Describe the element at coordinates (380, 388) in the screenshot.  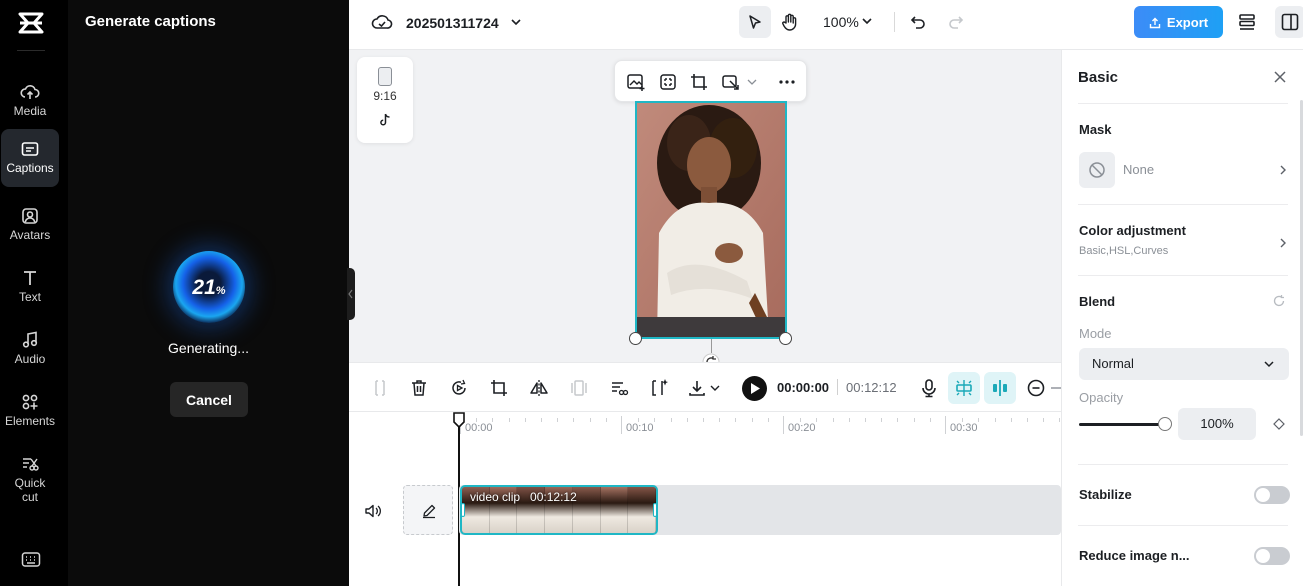
I see `split-icon` at that location.